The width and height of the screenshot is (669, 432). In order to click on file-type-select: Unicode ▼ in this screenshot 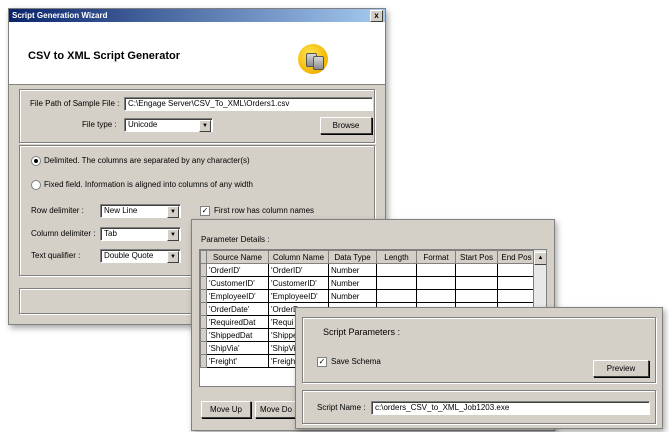, I will do `click(168, 125)`.